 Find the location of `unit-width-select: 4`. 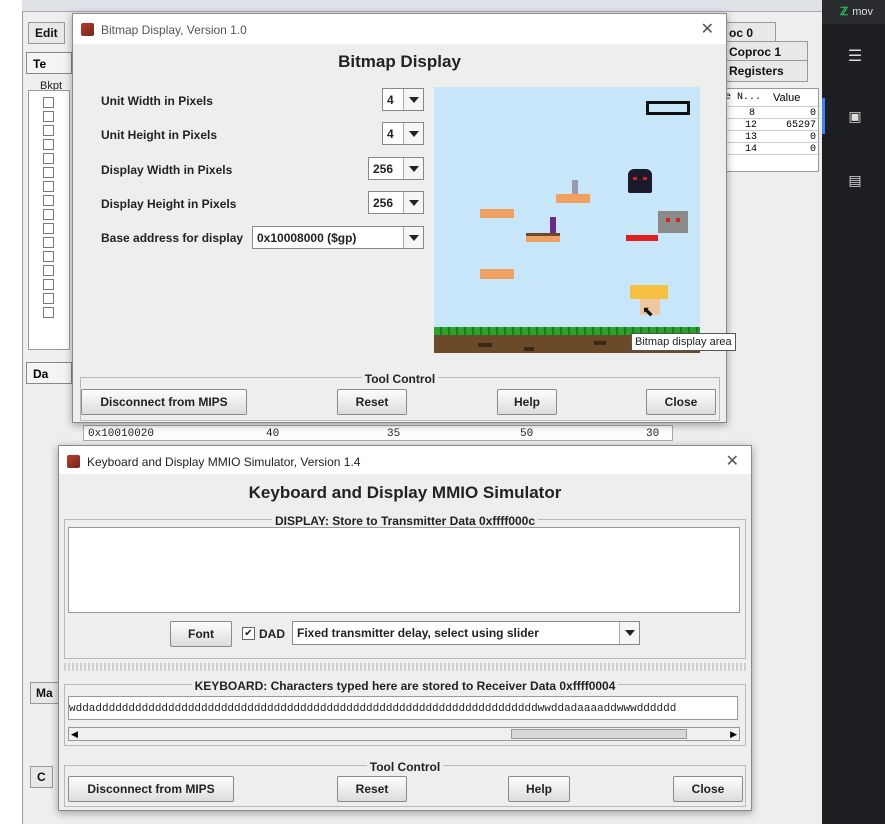

unit-width-select: 4 is located at coordinates (403, 99).